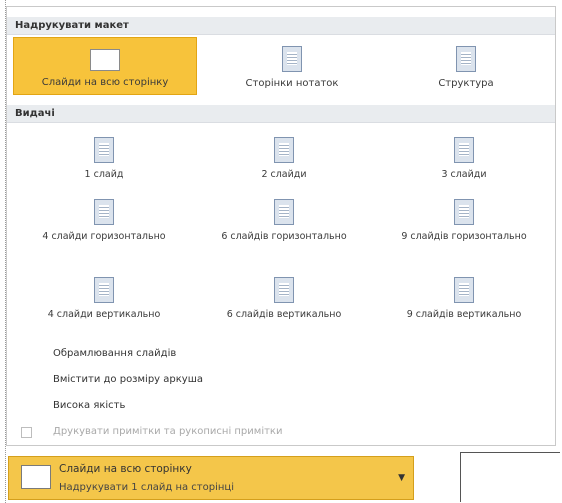  I want to click on handout-label: 4 слайди горизонтально, so click(104, 236).